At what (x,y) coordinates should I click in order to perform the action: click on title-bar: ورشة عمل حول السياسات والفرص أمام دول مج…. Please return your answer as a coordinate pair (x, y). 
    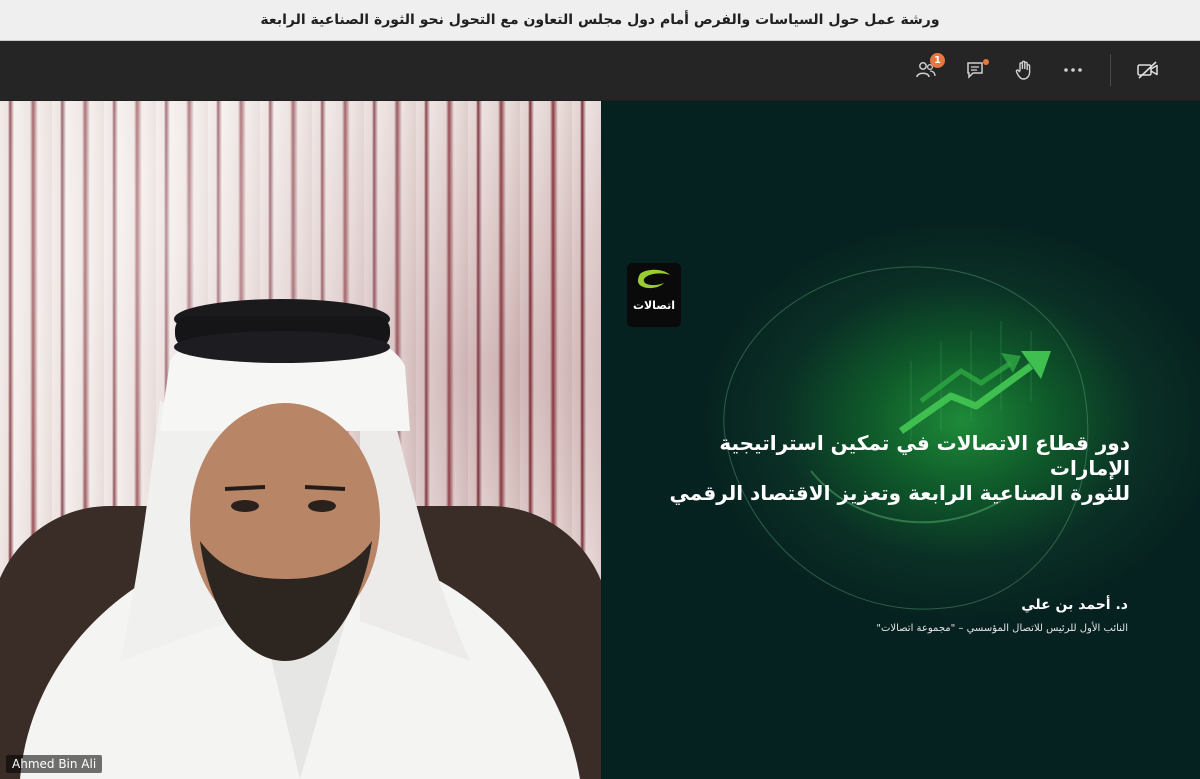
    Looking at the image, I should click on (600, 20).